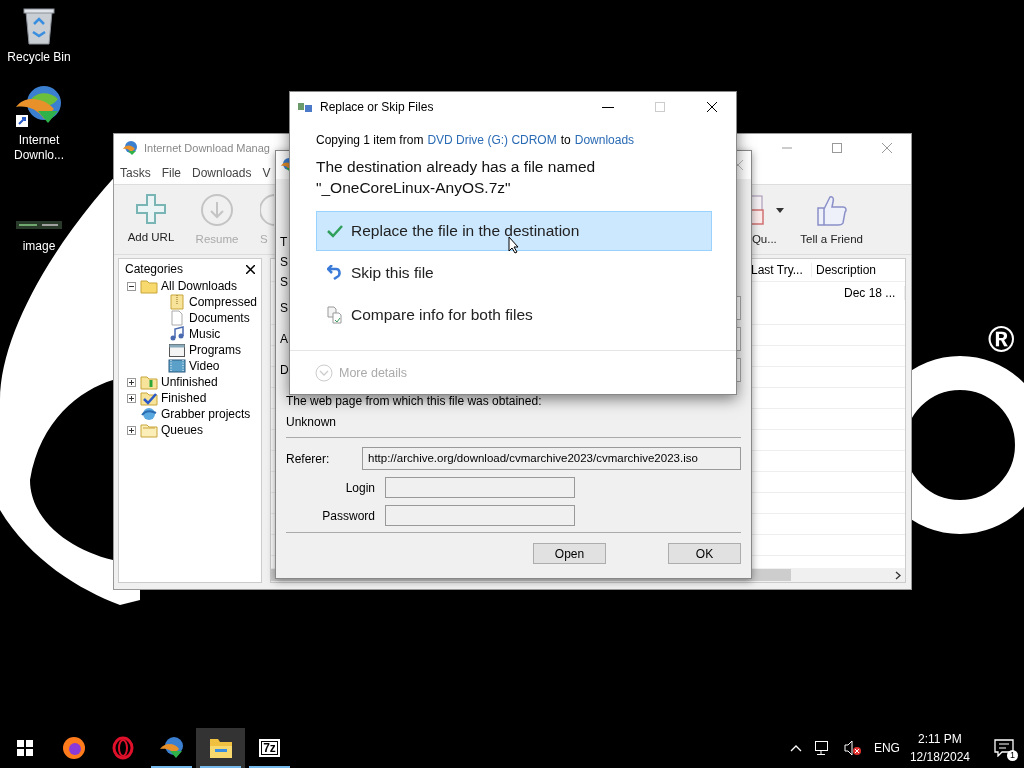 The width and height of the screenshot is (1024, 768). What do you see at coordinates (456, 177) in the screenshot?
I see `dialog-heading: The destination already has a file named "_OneCoreLinux-AnyOS.7z"` at bounding box center [456, 177].